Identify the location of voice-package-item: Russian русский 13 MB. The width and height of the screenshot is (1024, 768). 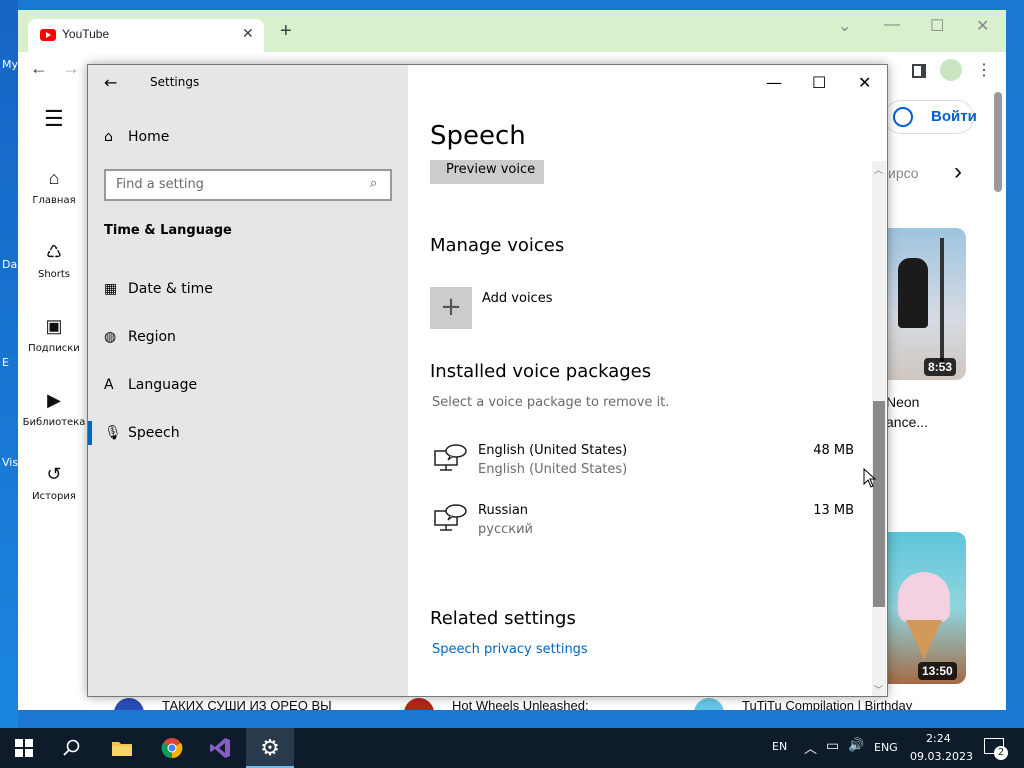
(645, 521).